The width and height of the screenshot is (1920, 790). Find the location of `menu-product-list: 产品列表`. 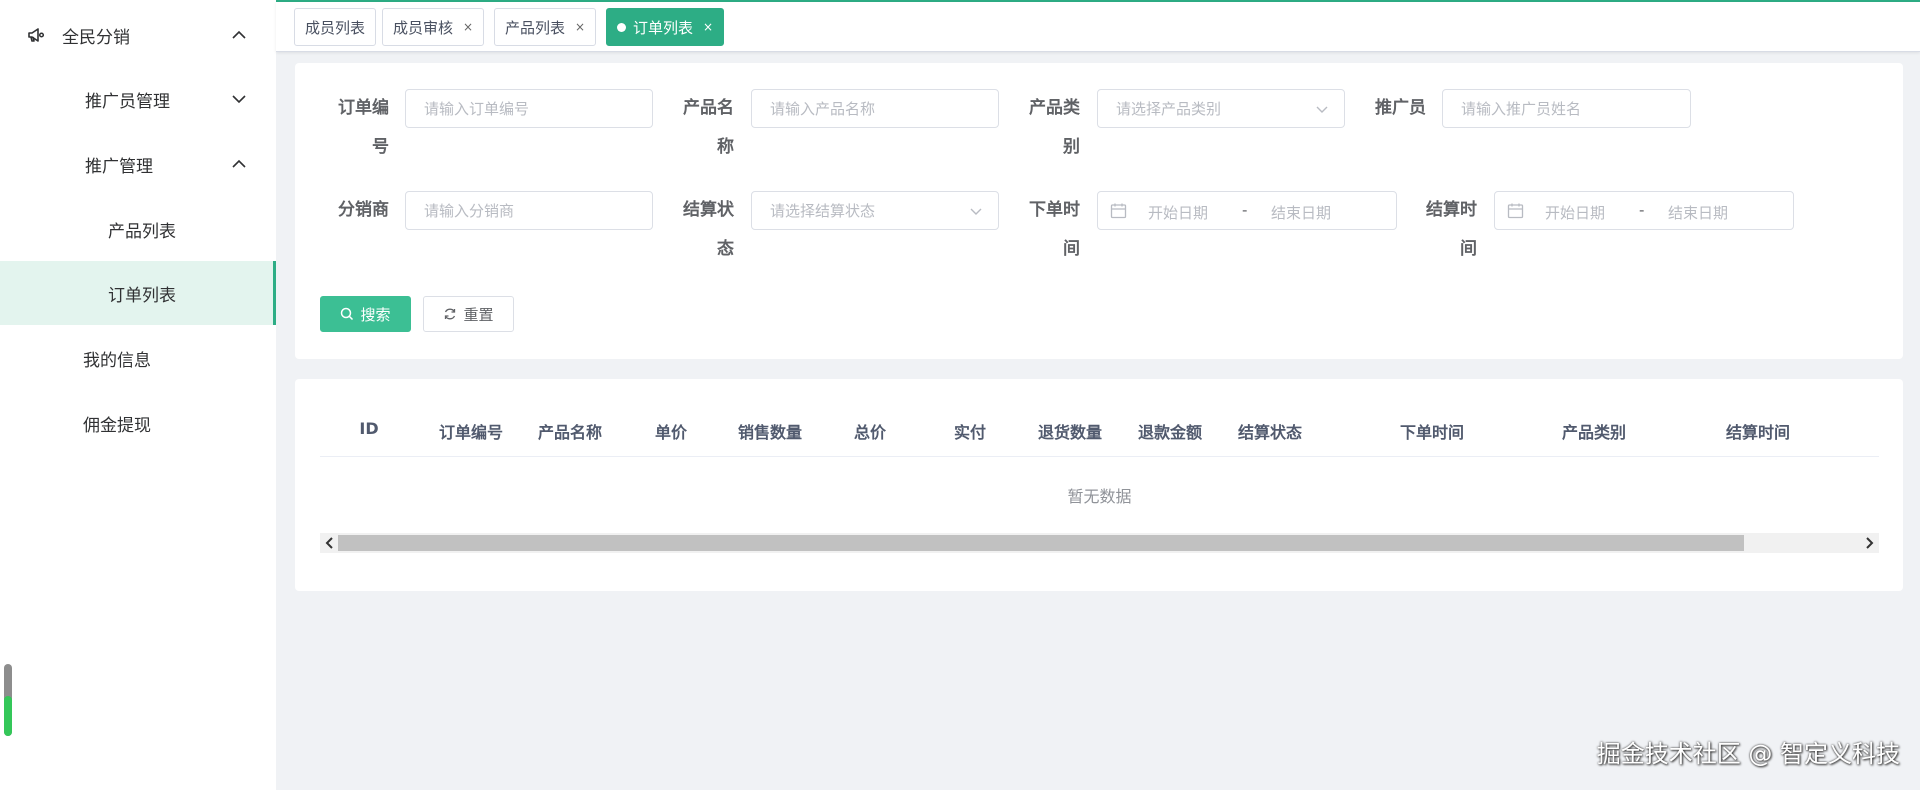

menu-product-list: 产品列表 is located at coordinates (136, 229).